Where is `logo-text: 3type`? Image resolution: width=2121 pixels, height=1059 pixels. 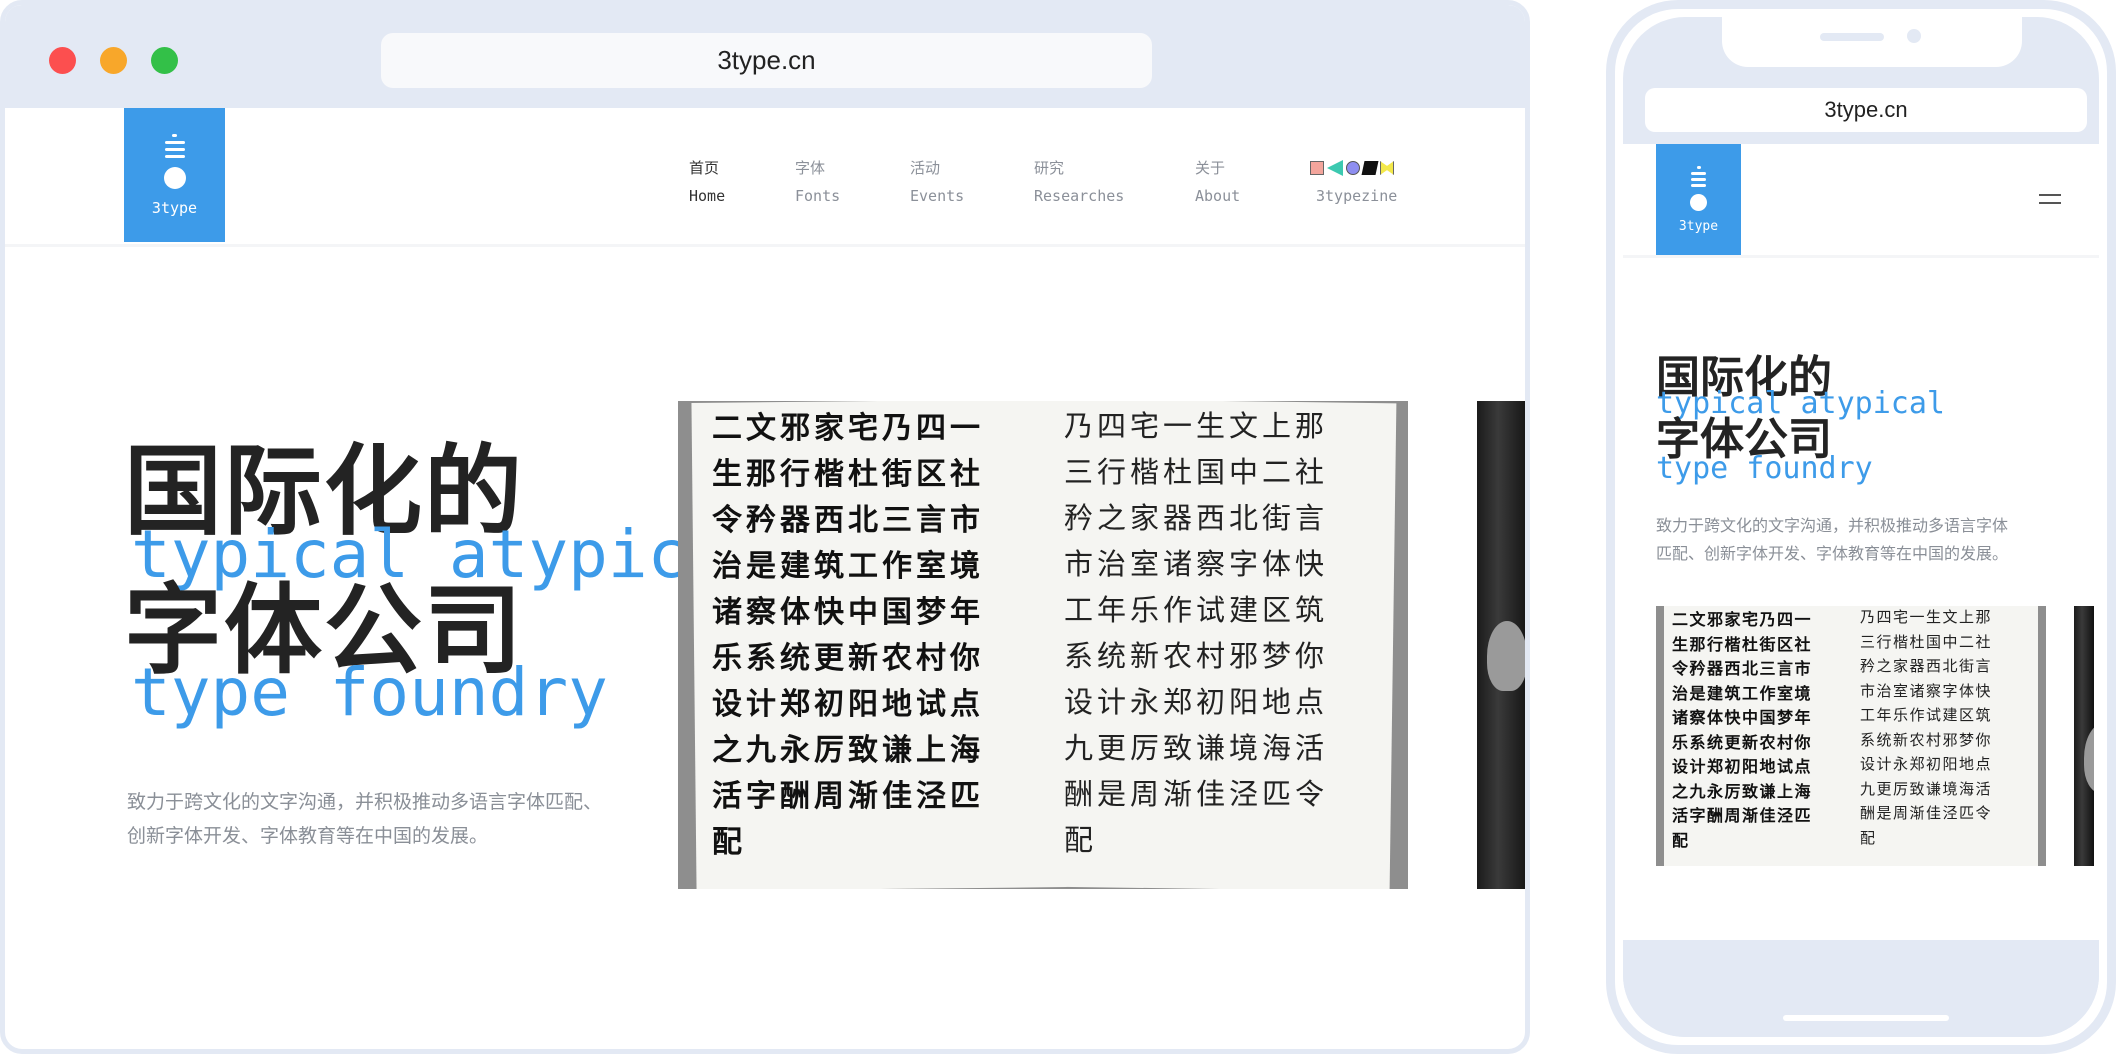 logo-text: 3type is located at coordinates (1698, 226).